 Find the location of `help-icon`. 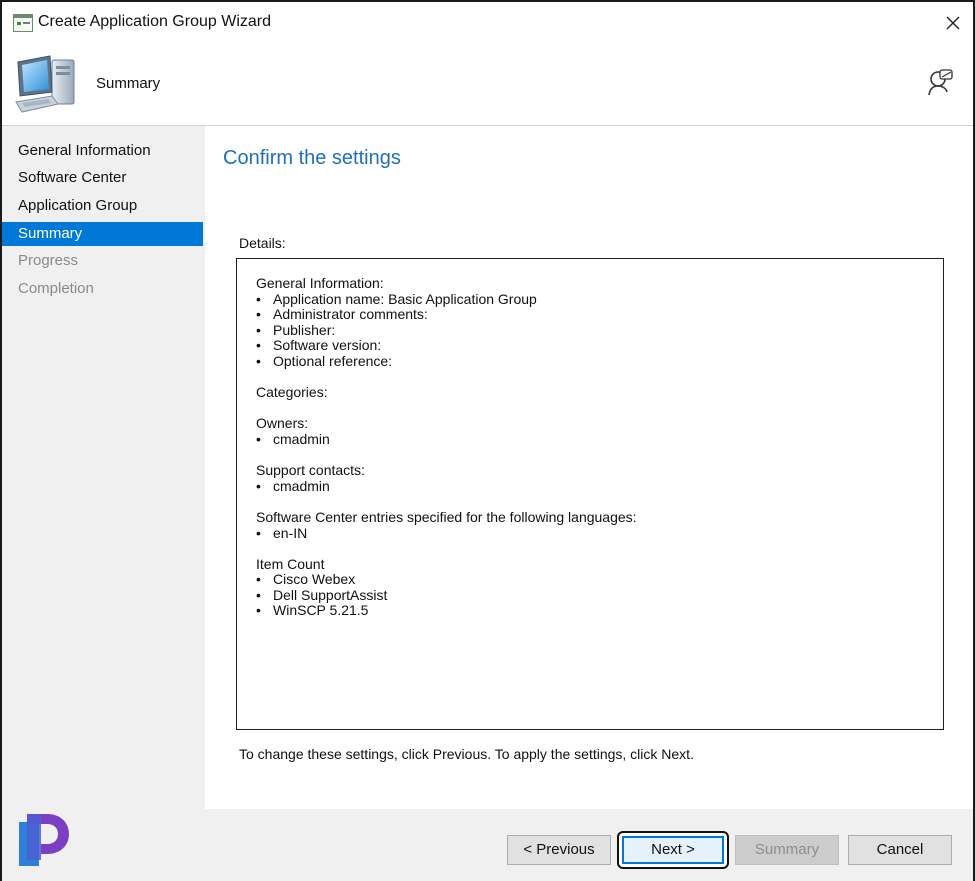

help-icon is located at coordinates (940, 83).